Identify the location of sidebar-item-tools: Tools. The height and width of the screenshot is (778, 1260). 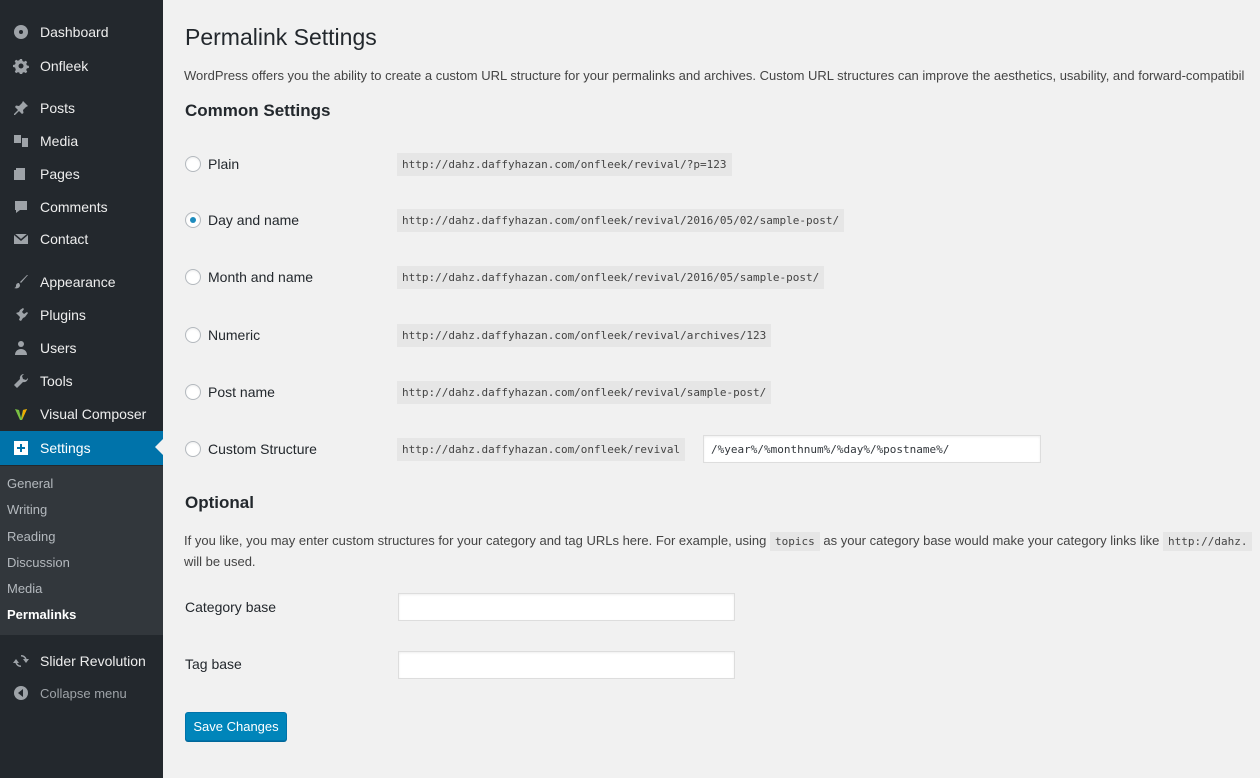
(81, 381).